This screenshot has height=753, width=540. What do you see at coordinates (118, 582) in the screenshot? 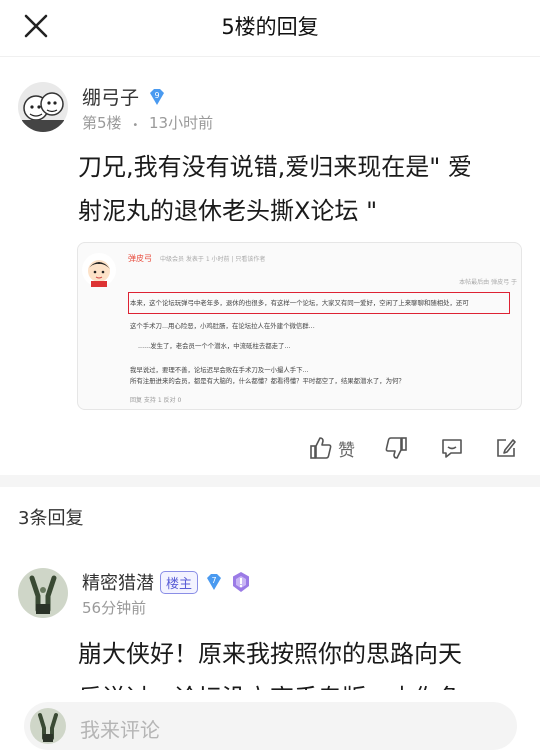
I see `reply-author-name: 精密猎潜` at bounding box center [118, 582].